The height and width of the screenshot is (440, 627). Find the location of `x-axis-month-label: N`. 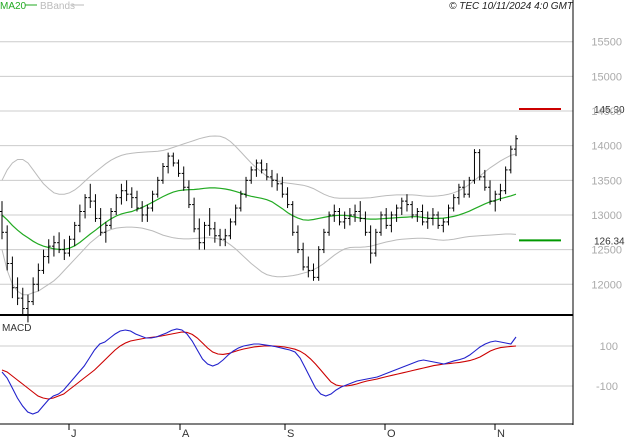

x-axis-month-label: N is located at coordinates (501, 434).